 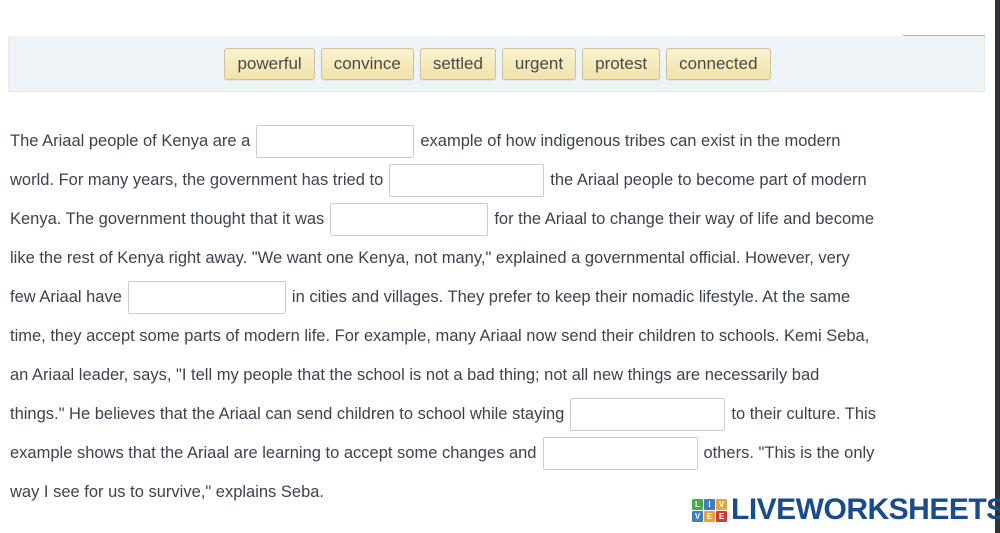 What do you see at coordinates (718, 64) in the screenshot?
I see `word-chip-connected: connected` at bounding box center [718, 64].